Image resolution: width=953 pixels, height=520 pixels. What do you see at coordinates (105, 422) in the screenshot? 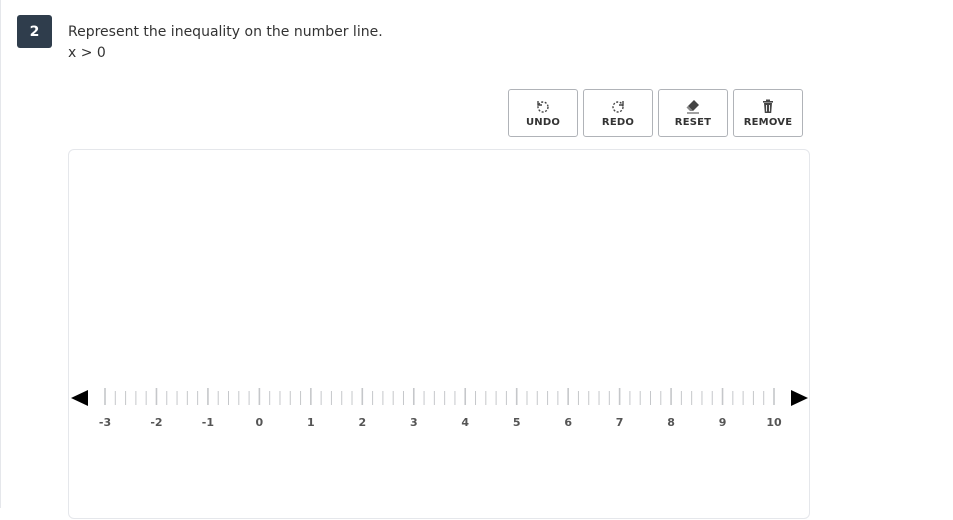
I see `tick-label: -3` at bounding box center [105, 422].